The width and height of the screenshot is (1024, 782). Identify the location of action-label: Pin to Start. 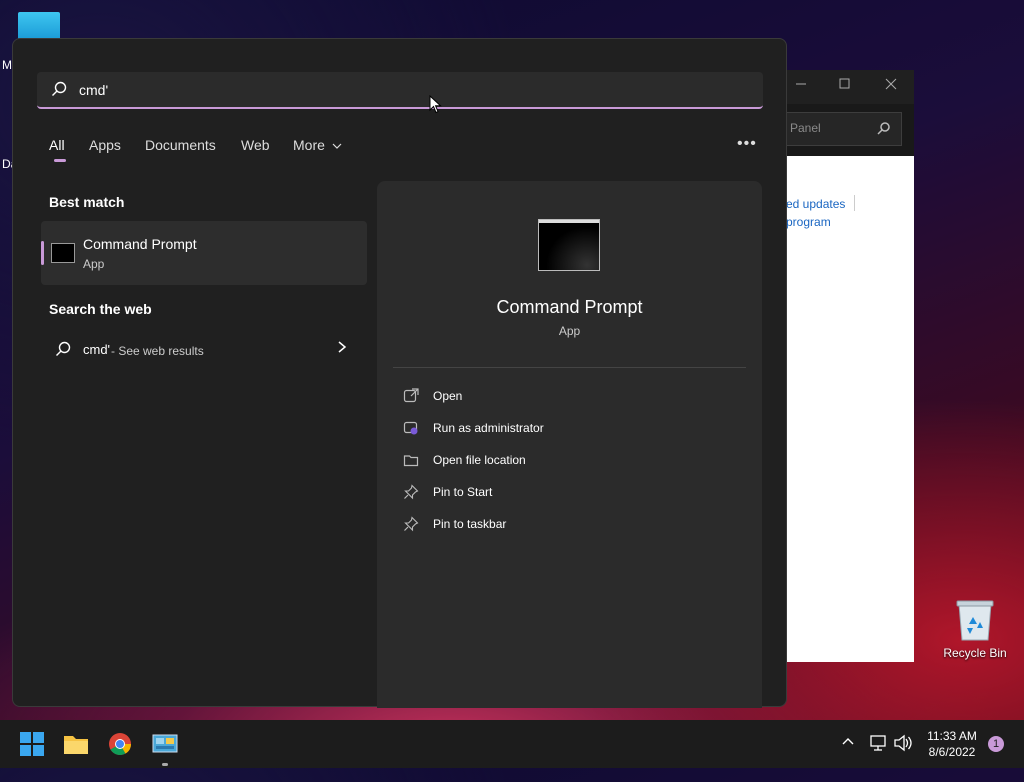
(463, 492).